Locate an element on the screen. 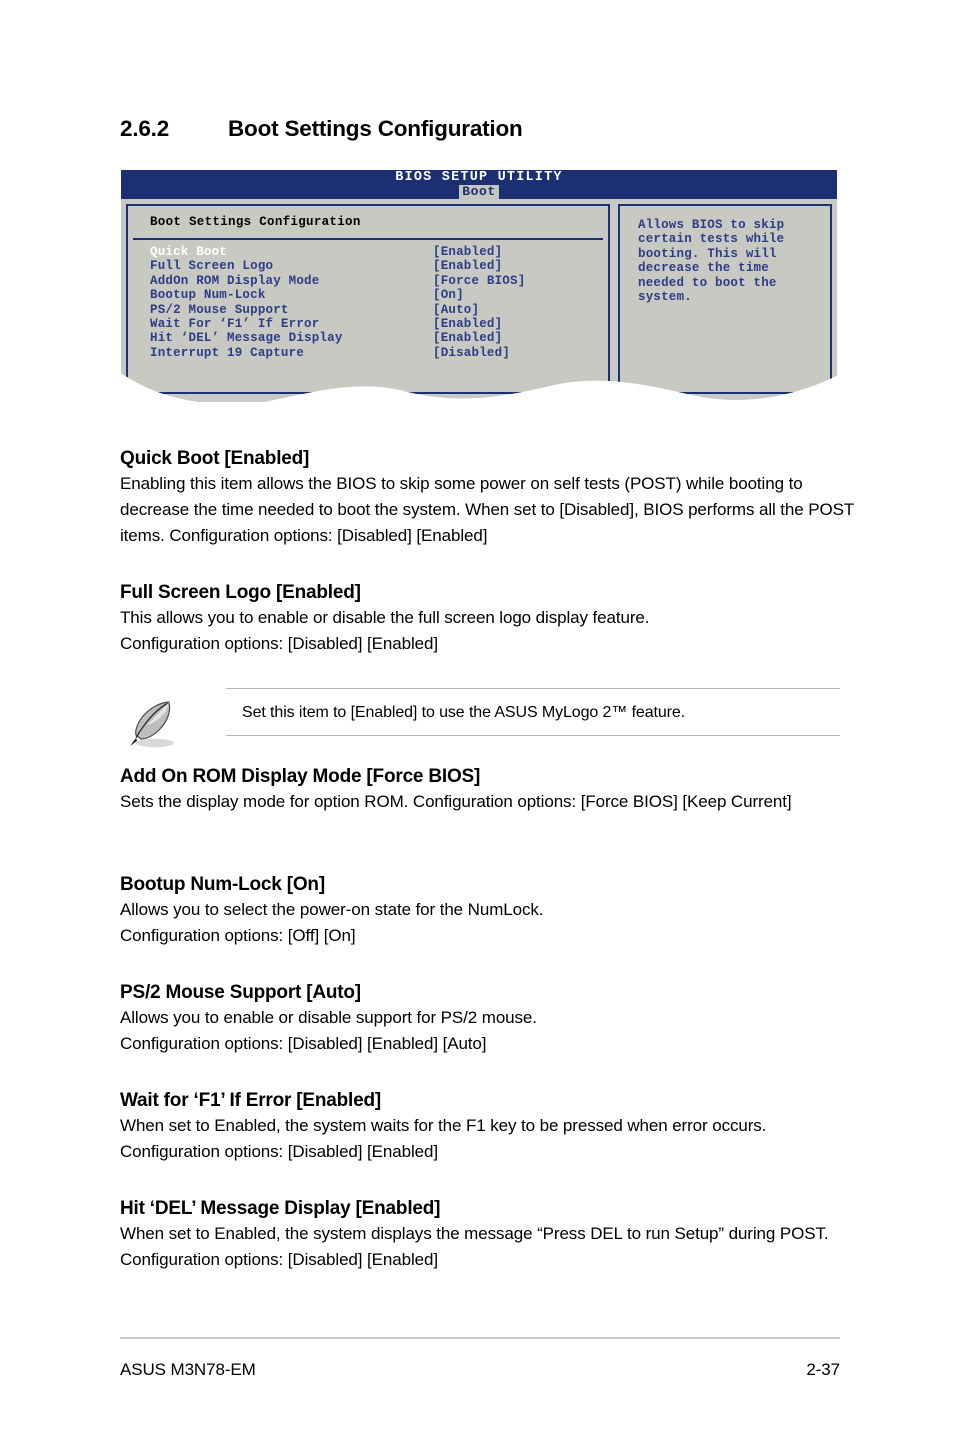  footer-page-number: 2-37 is located at coordinates (823, 1369).